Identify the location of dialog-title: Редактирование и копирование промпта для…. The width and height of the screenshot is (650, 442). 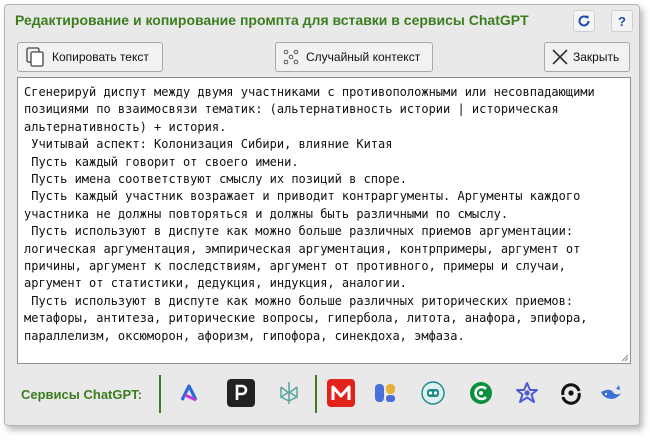
(272, 20).